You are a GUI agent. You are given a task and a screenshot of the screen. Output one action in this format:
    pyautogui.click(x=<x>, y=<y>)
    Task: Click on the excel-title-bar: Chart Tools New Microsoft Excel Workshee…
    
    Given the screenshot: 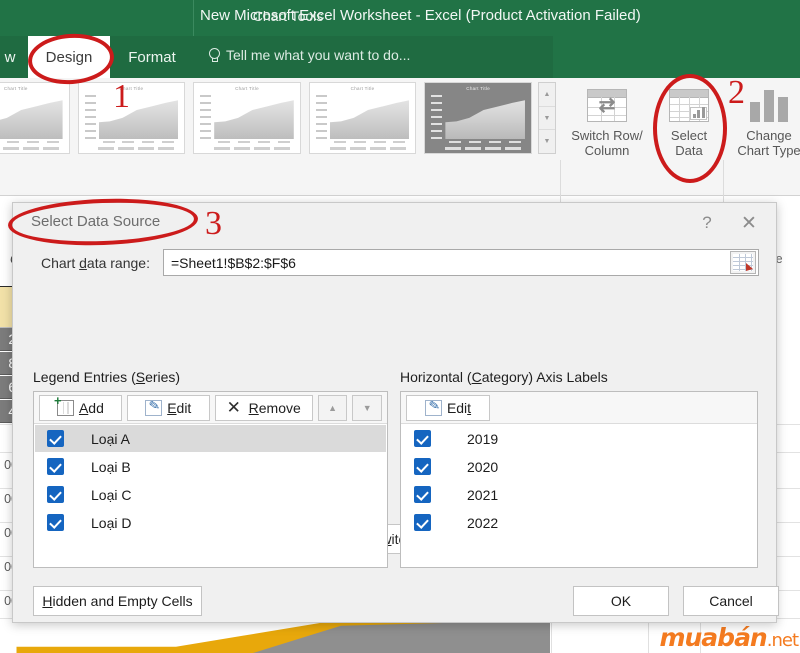 What is the action you would take?
    pyautogui.click(x=400, y=39)
    